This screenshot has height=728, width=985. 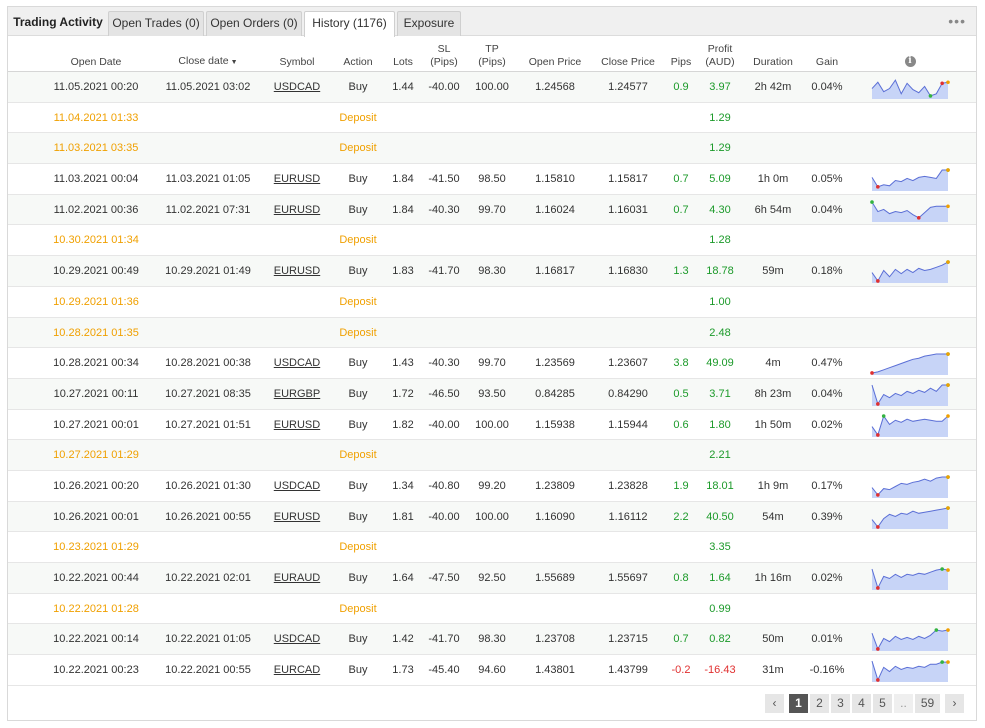 I want to click on deposit-row: 10.27.2021 01:29 Deposit 2.21, so click(x=492, y=455).